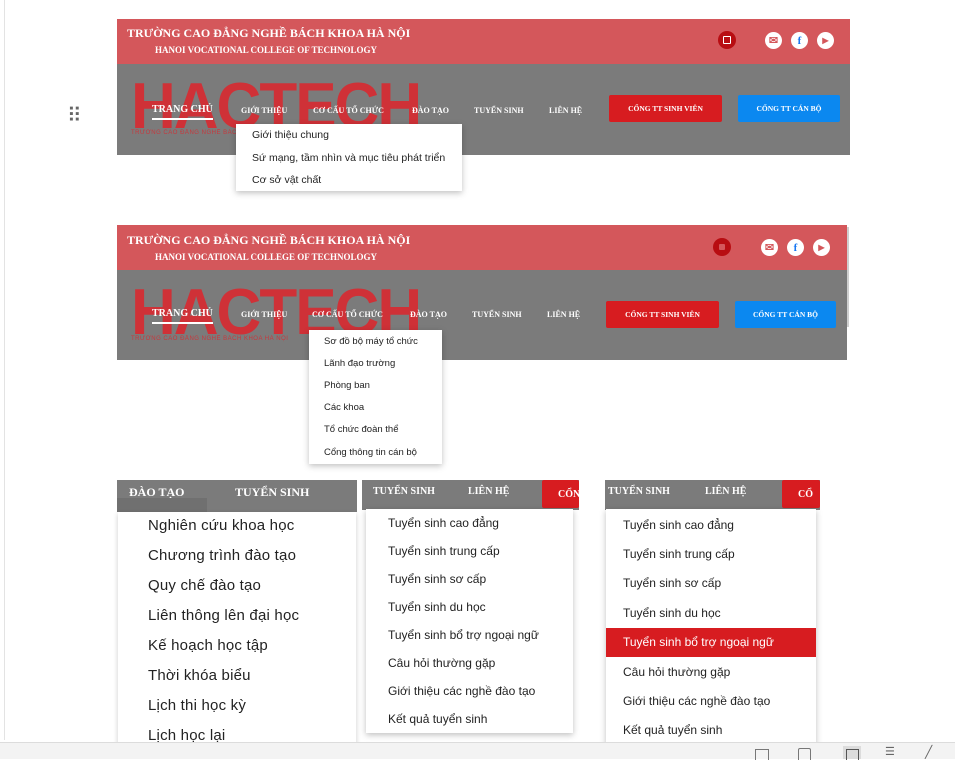  What do you see at coordinates (74, 116) in the screenshot?
I see `drag-handle-icon: ⠿` at bounding box center [74, 116].